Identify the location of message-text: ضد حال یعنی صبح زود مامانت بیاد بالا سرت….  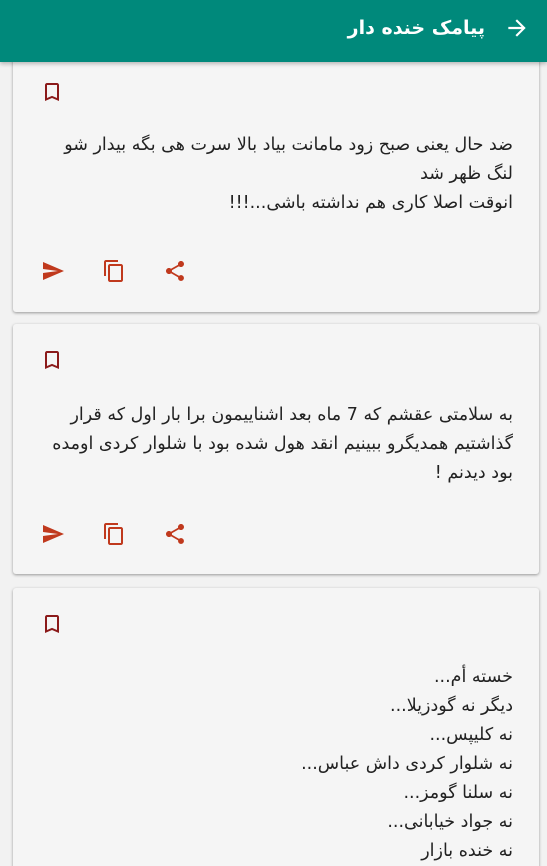
(288, 174).